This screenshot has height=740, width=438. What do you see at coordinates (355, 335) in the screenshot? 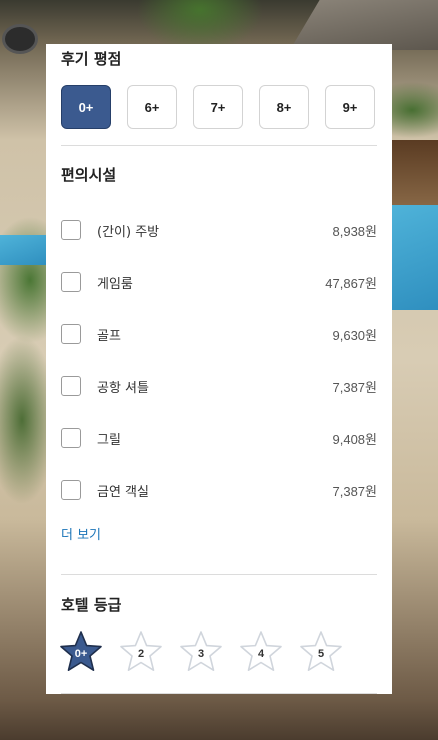
I see `amenity-price: 9,630원` at bounding box center [355, 335].